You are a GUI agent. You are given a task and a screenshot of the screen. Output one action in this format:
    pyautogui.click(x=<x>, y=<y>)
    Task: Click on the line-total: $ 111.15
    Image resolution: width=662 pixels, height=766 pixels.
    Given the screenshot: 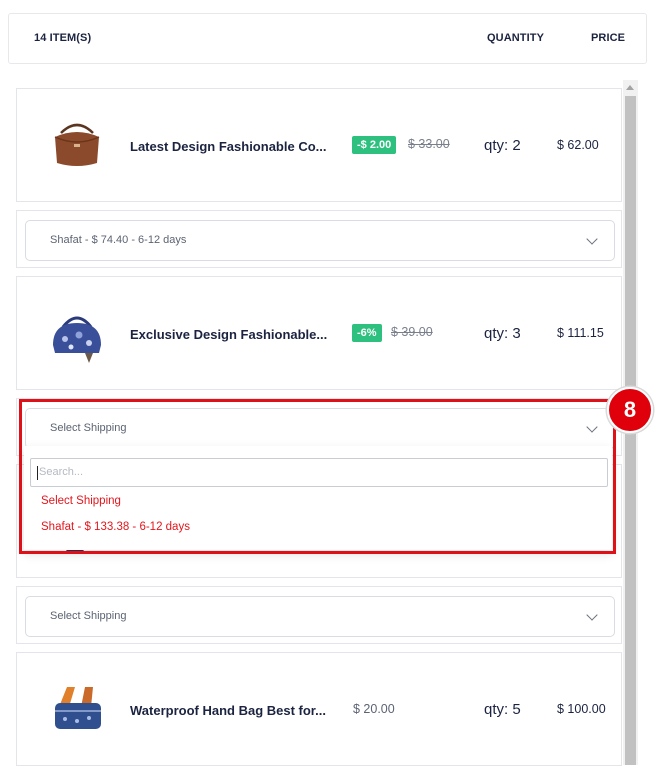 What is the action you would take?
    pyautogui.click(x=580, y=333)
    